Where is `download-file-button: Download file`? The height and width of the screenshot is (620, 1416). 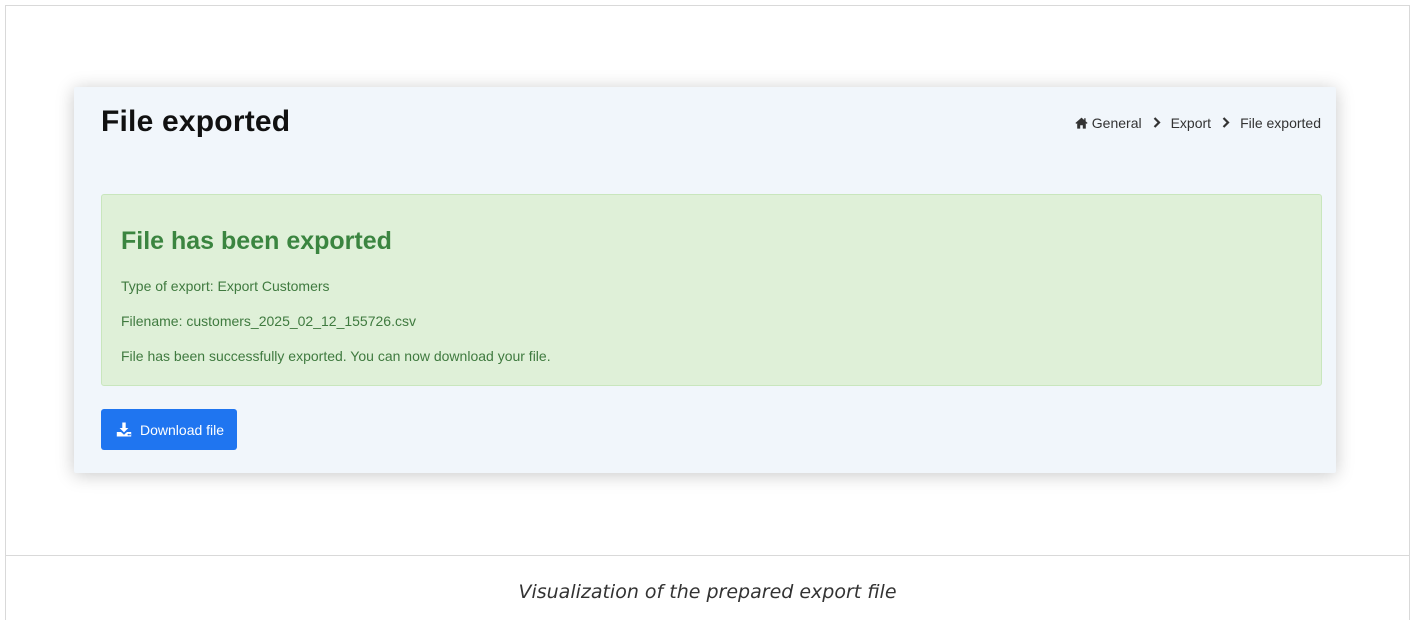 download-file-button: Download file is located at coordinates (169, 429).